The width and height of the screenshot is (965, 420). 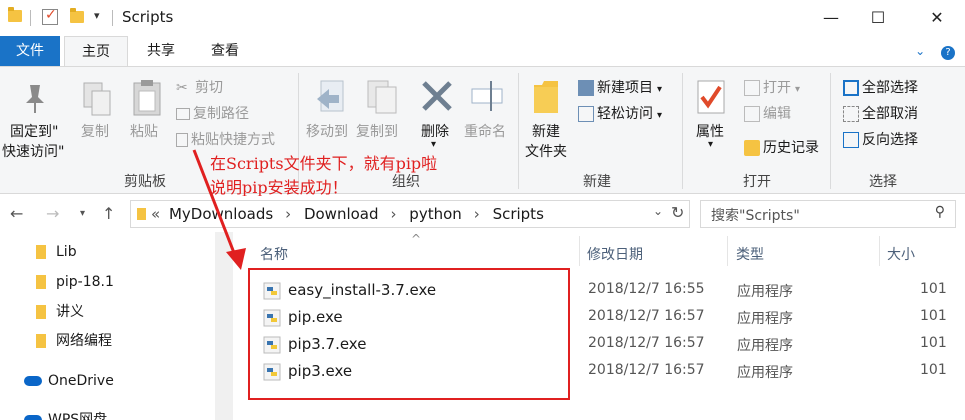 What do you see at coordinates (74, 341) in the screenshot?
I see `sidebar-item-network-programming: 网络编程` at bounding box center [74, 341].